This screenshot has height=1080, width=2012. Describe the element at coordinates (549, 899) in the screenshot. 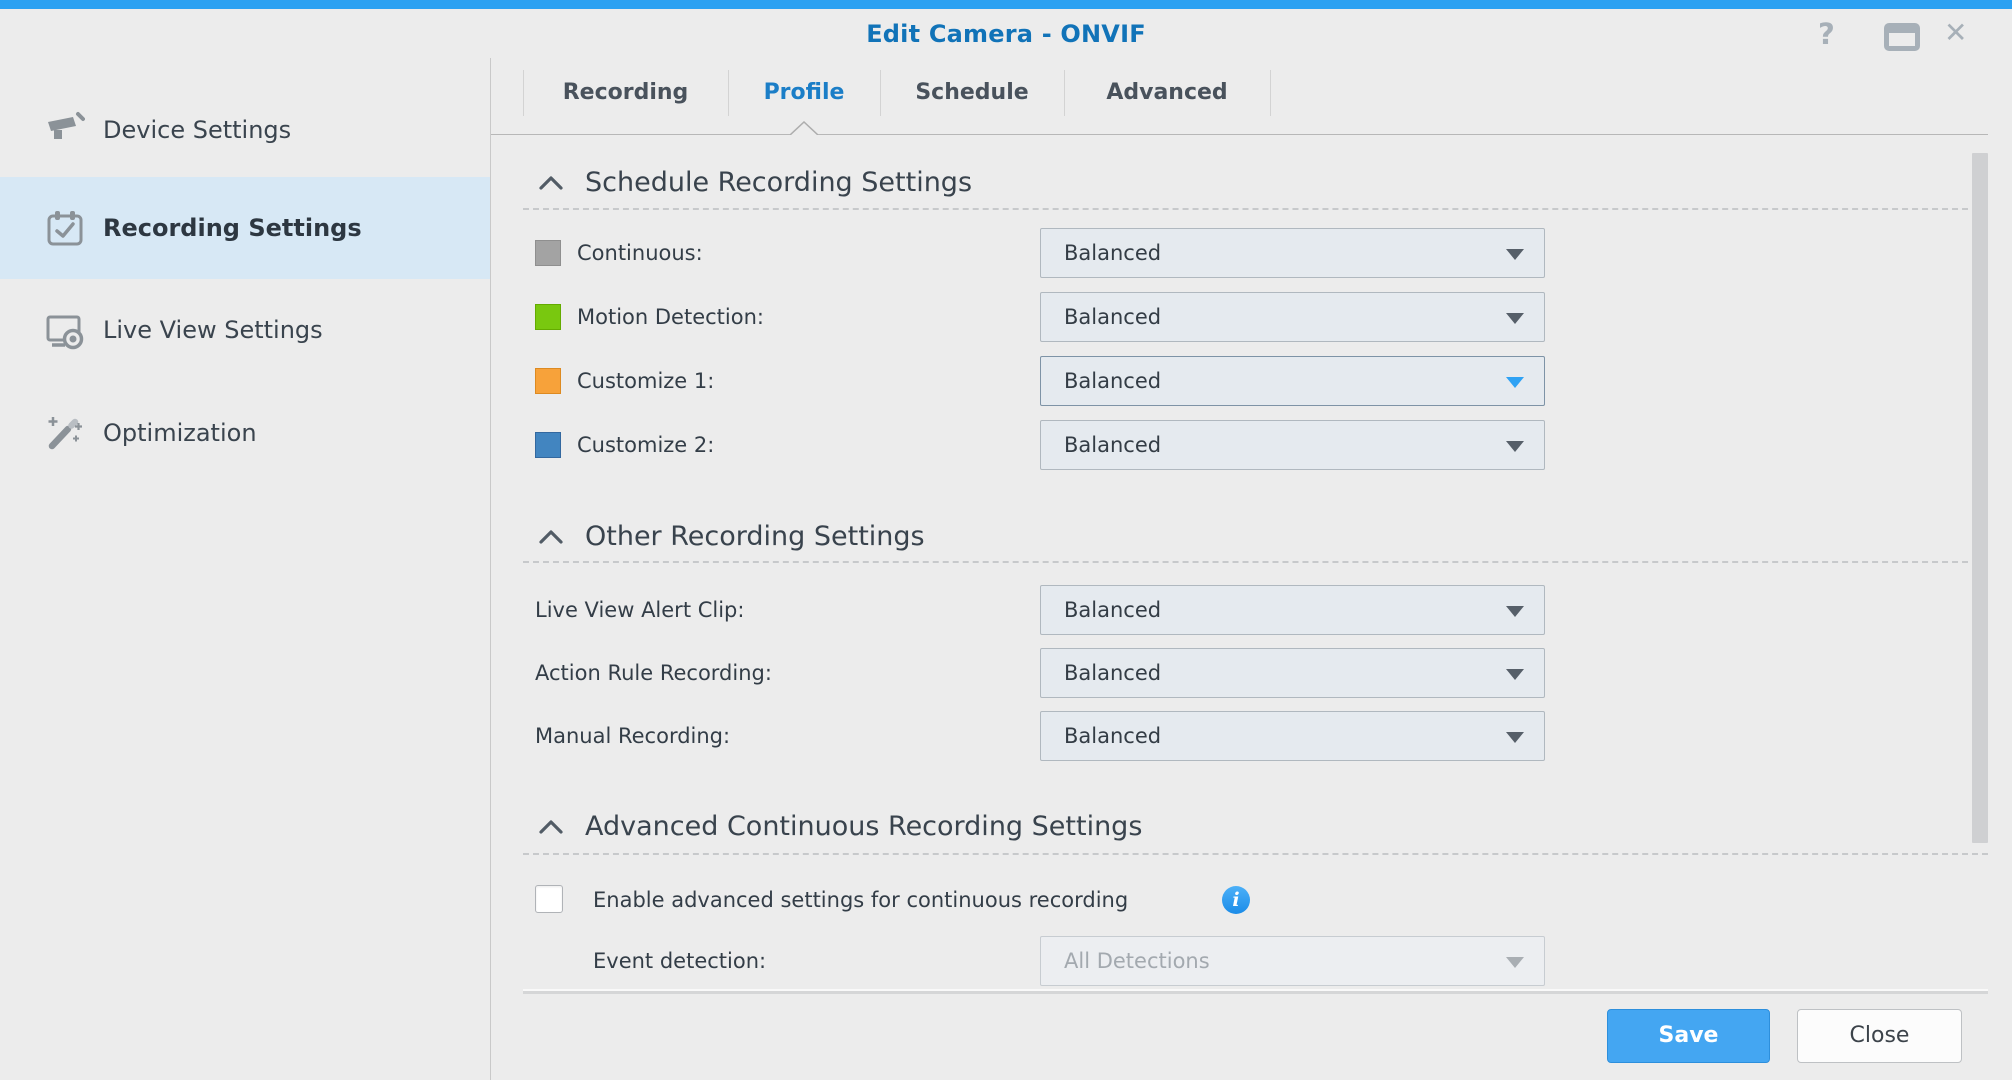

I see `enable-advanced-checkbox` at that location.